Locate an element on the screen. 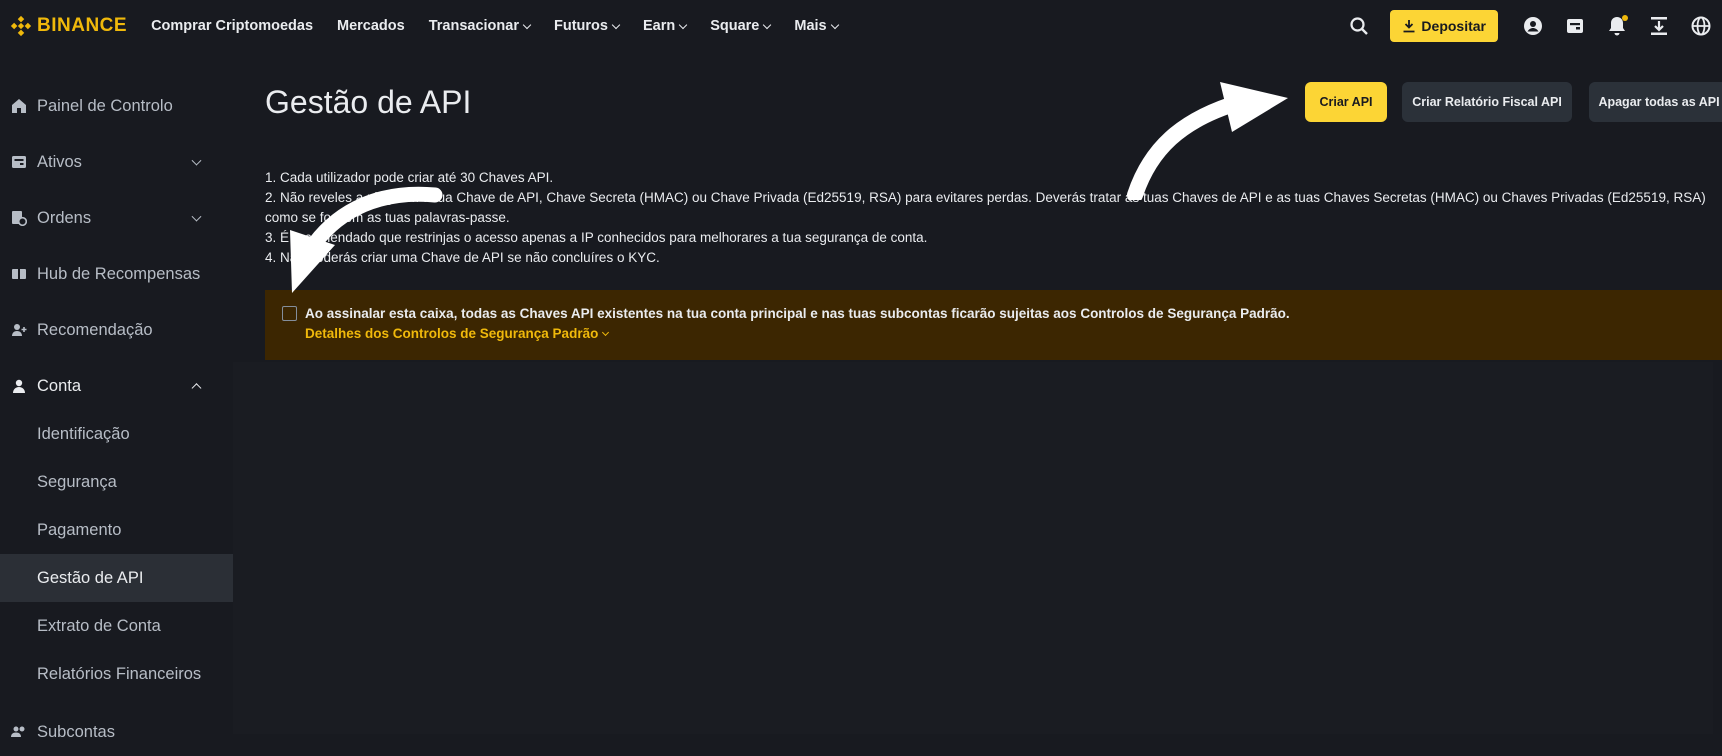 The width and height of the screenshot is (1722, 756). sidebar-subitem-label: Identificação is located at coordinates (83, 433).